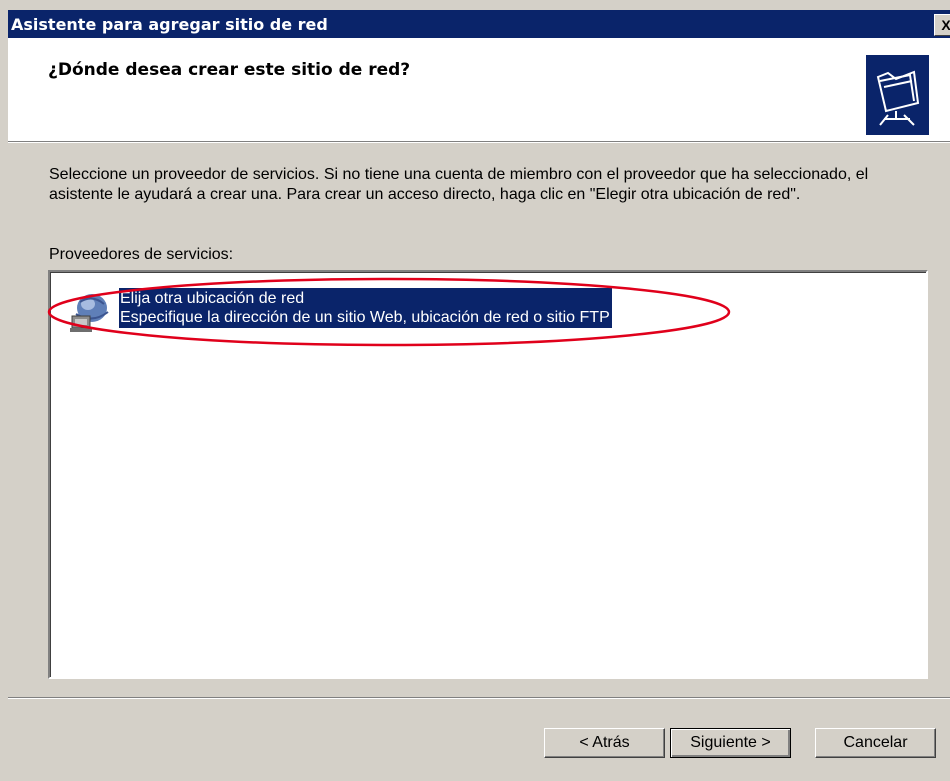 The width and height of the screenshot is (950, 781). Describe the element at coordinates (212, 298) in the screenshot. I see `provider-title: Elija otra ubicación de red` at that location.